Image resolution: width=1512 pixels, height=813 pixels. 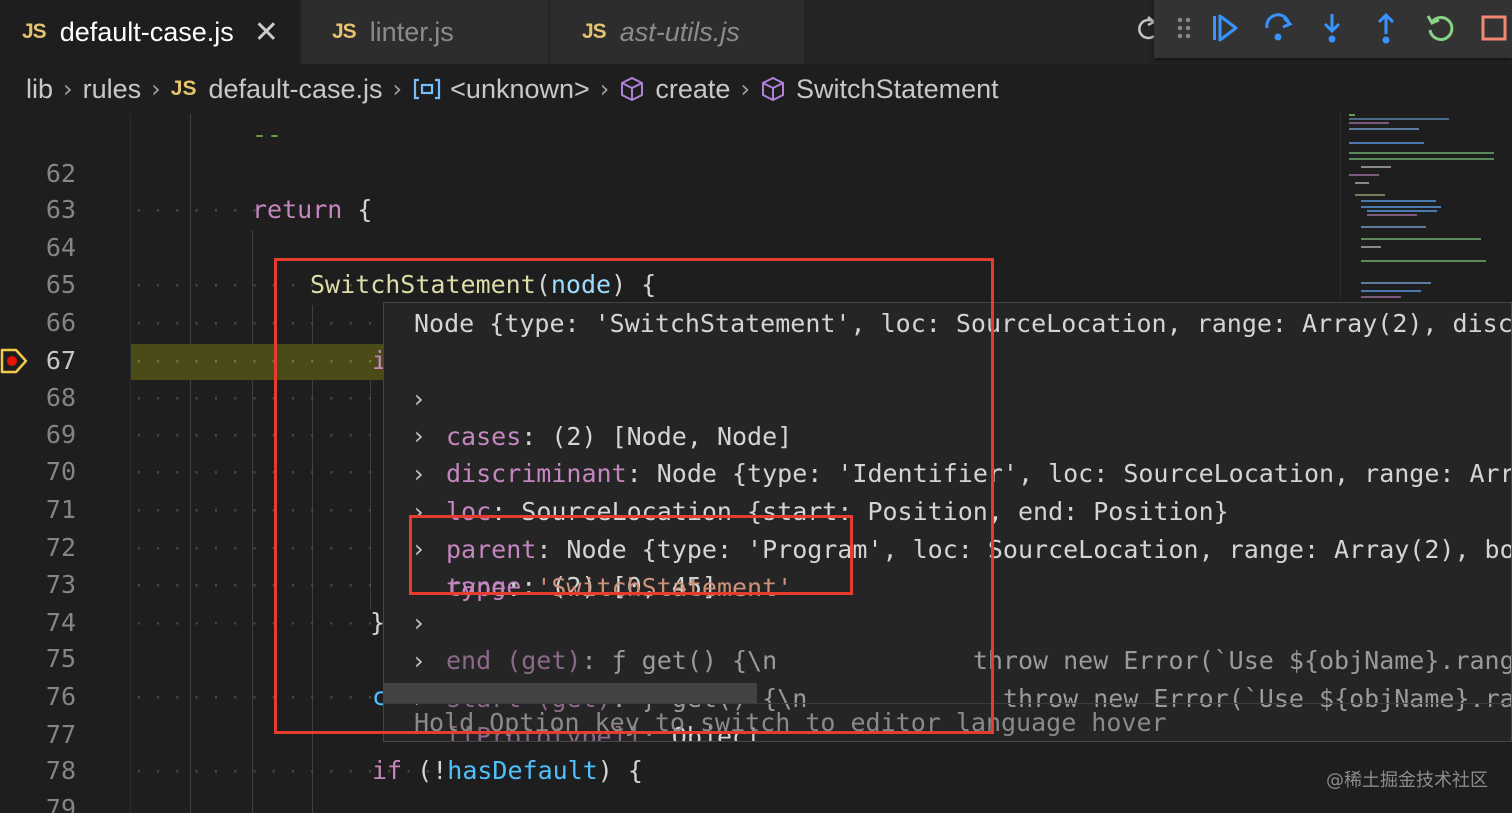 What do you see at coordinates (427, 89) in the screenshot?
I see `namespace-icon` at bounding box center [427, 89].